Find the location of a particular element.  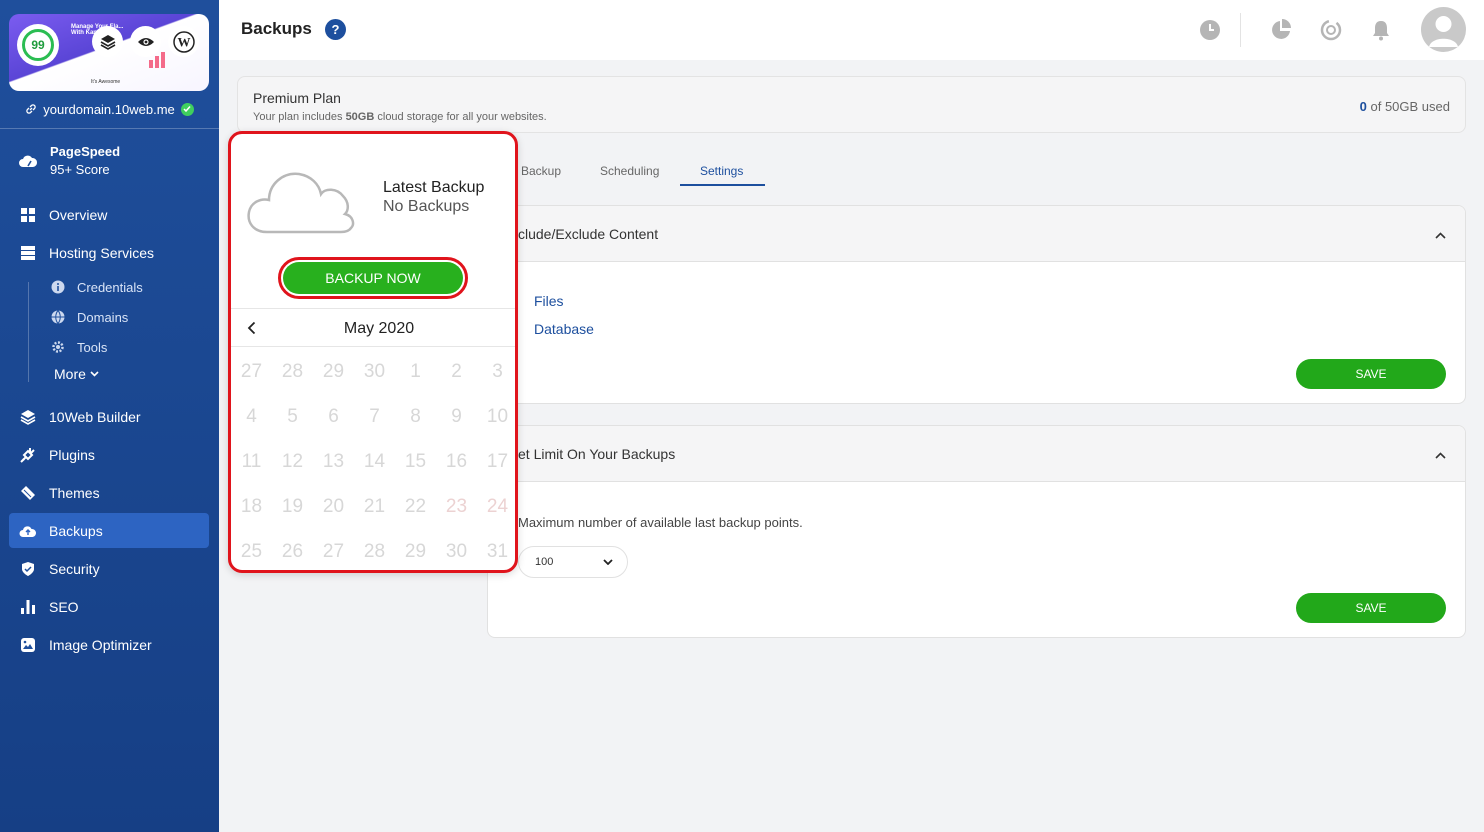

backup-limit-header: et Limit On Your Backups is located at coordinates (976, 454).